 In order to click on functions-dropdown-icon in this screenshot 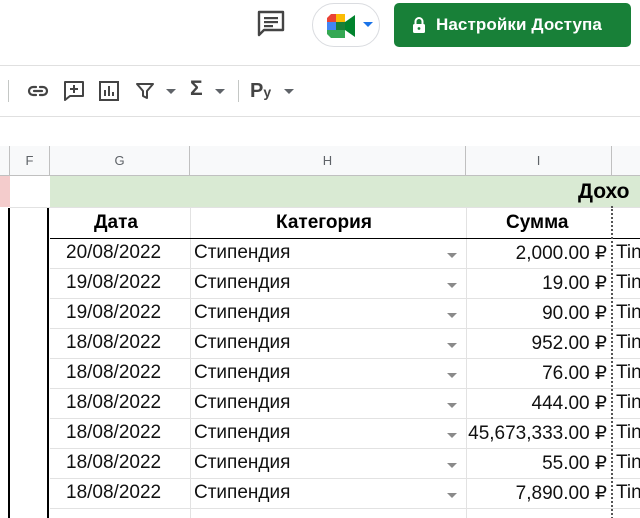, I will do `click(220, 91)`.